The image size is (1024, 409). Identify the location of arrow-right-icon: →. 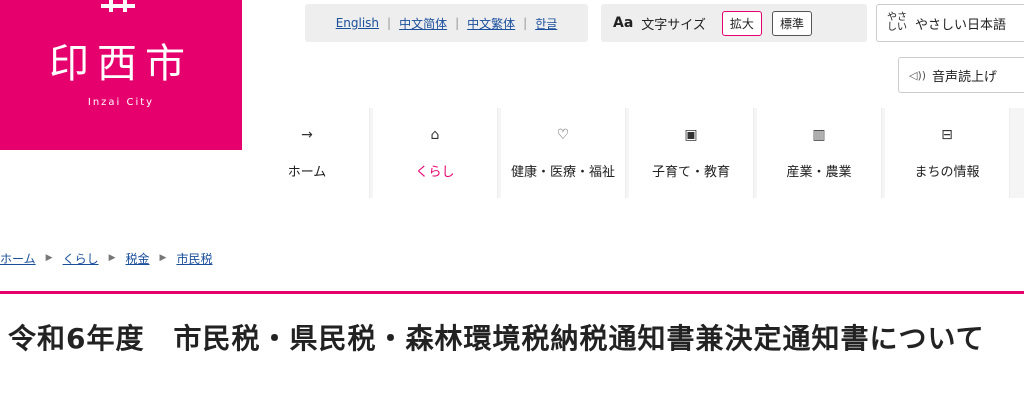
(307, 134).